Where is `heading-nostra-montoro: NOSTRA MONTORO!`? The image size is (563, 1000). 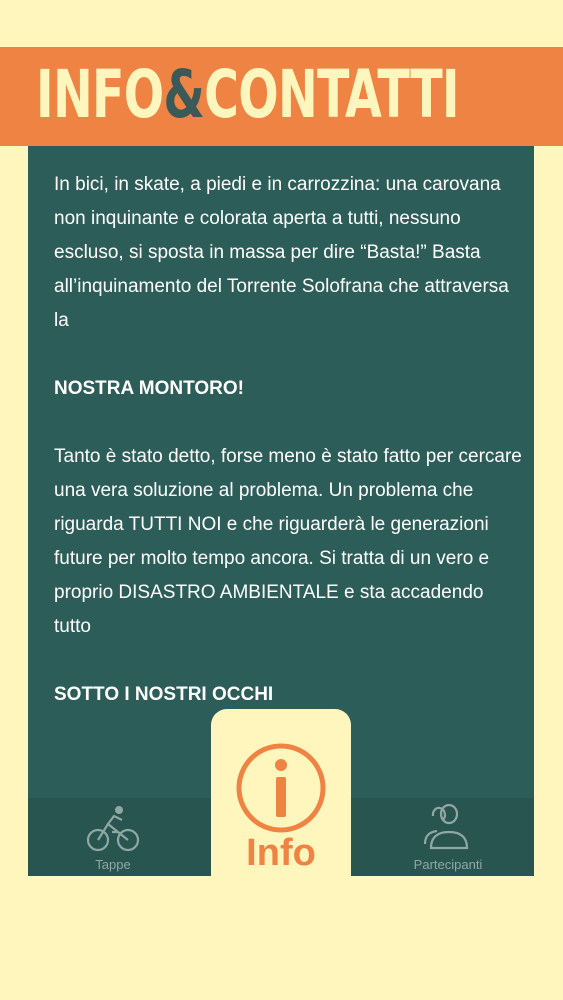
heading-nostra-montoro: NOSTRA MONTORO! is located at coordinates (149, 388).